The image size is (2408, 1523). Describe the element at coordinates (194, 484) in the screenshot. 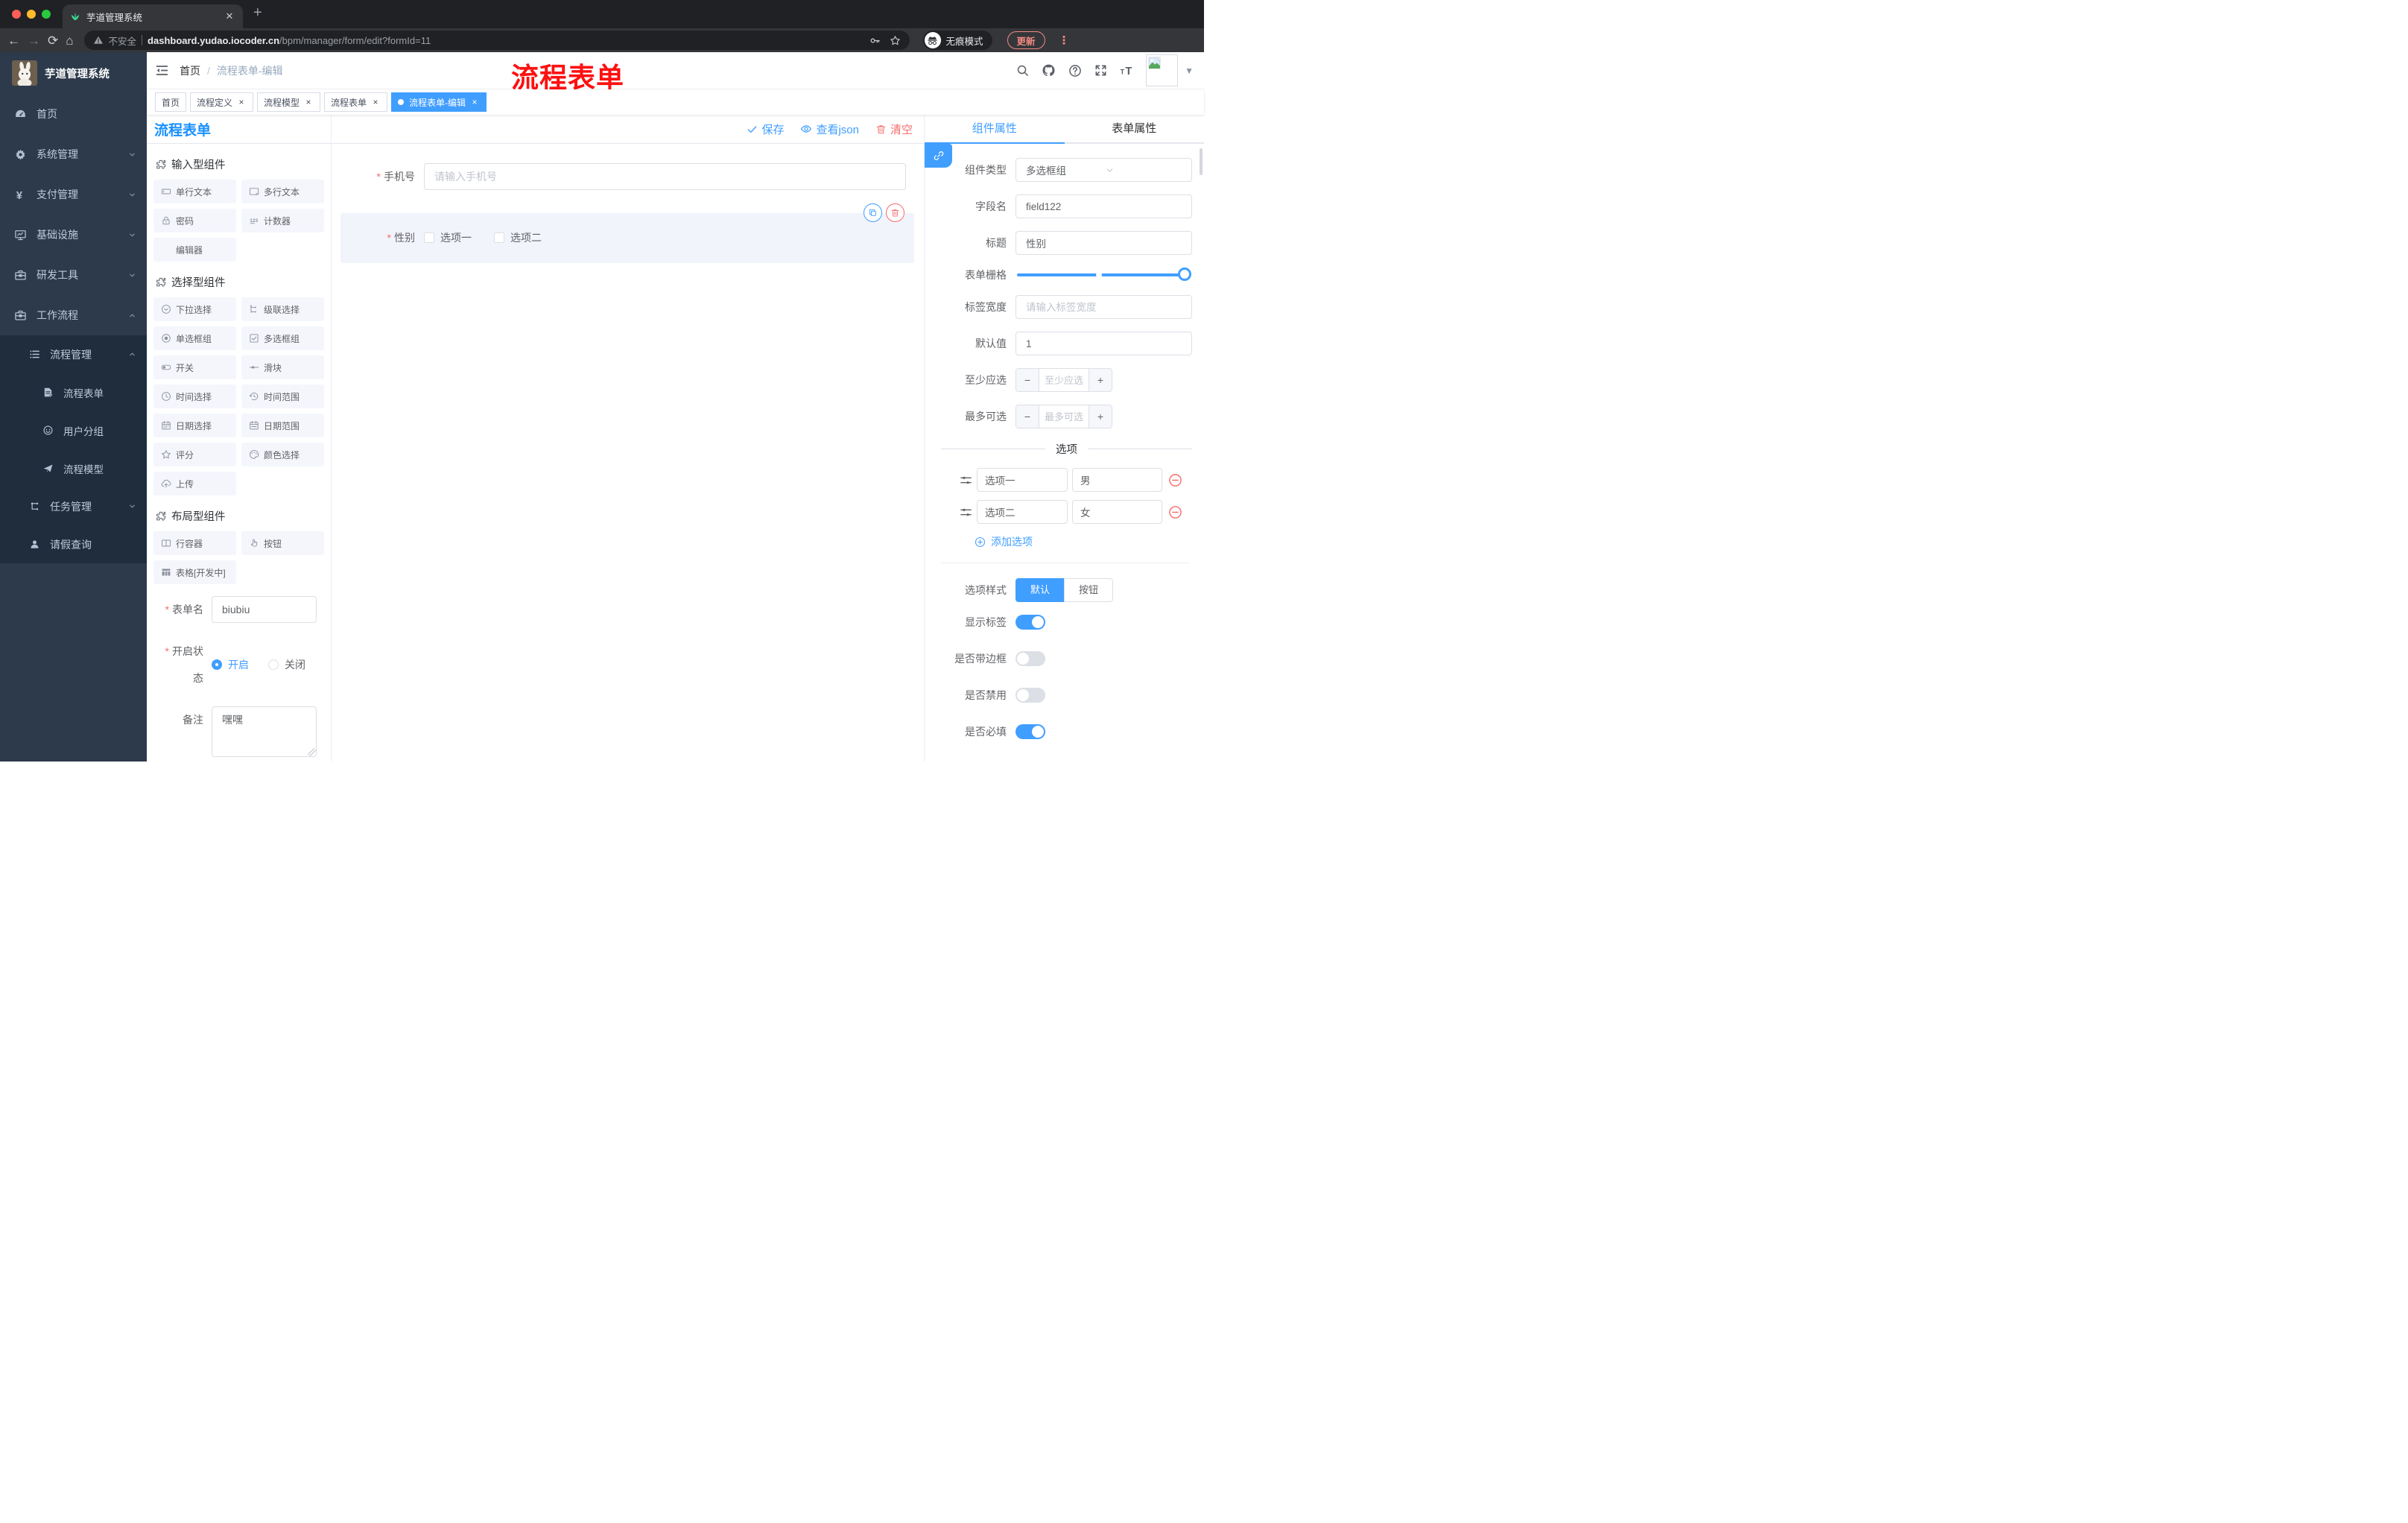

I see `palette-item-上传: 上传` at that location.